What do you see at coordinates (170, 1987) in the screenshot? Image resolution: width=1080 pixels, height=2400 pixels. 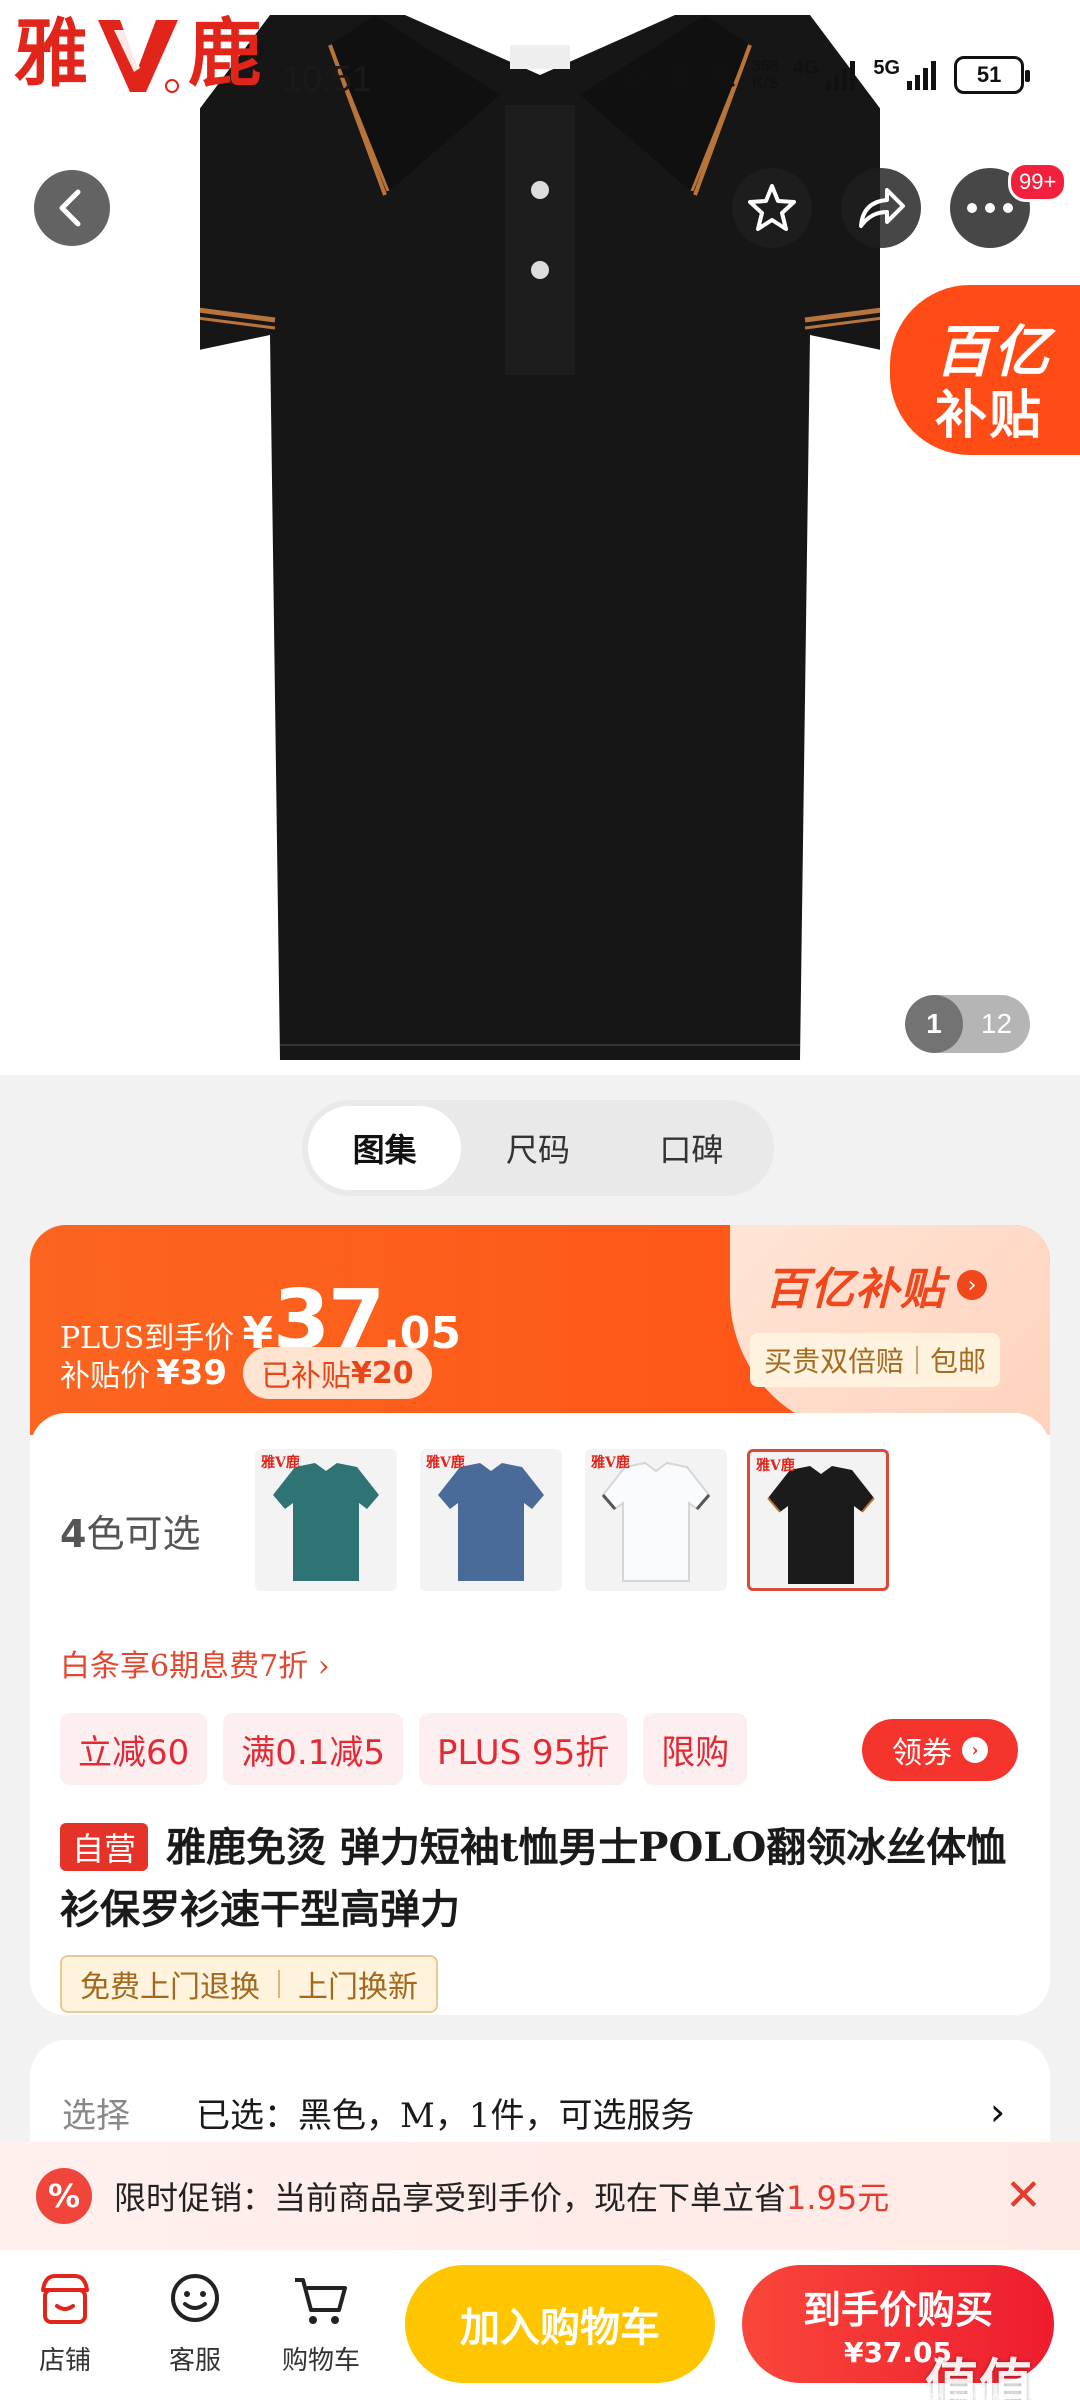 I see `service-free-return: 免费上门退换` at bounding box center [170, 1987].